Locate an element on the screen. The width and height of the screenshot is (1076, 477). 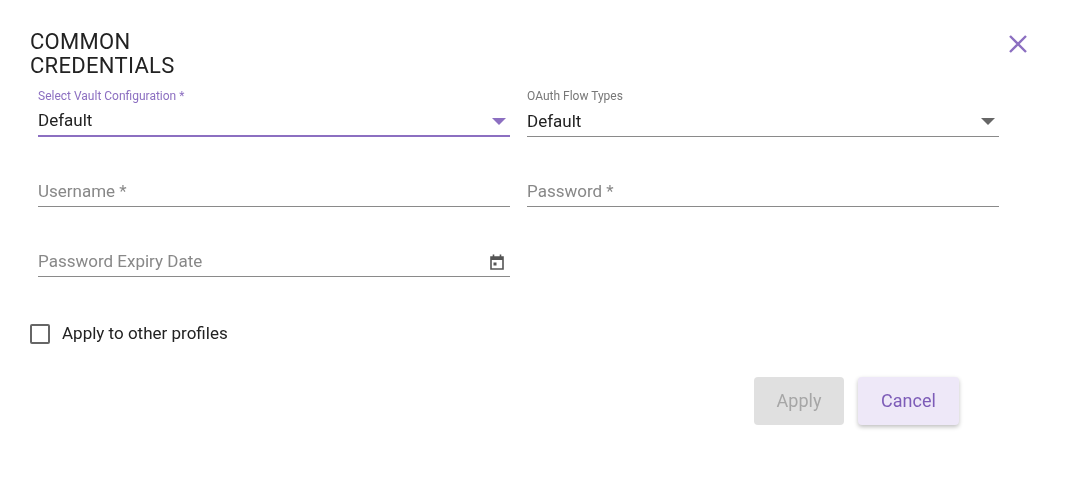
input-field: Password Expiry Date is located at coordinates (264, 261).